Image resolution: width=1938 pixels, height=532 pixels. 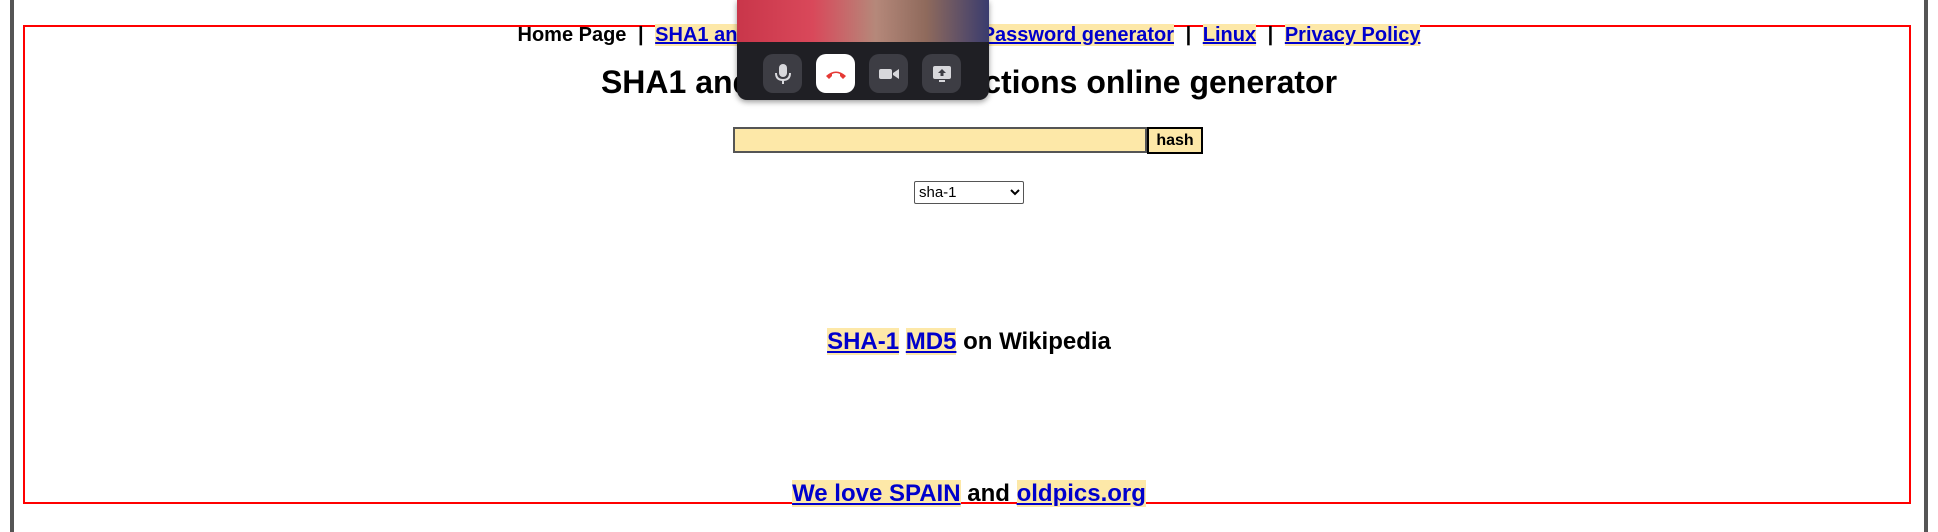 I want to click on wiki-suffix: on Wikipedia, so click(x=1033, y=341).